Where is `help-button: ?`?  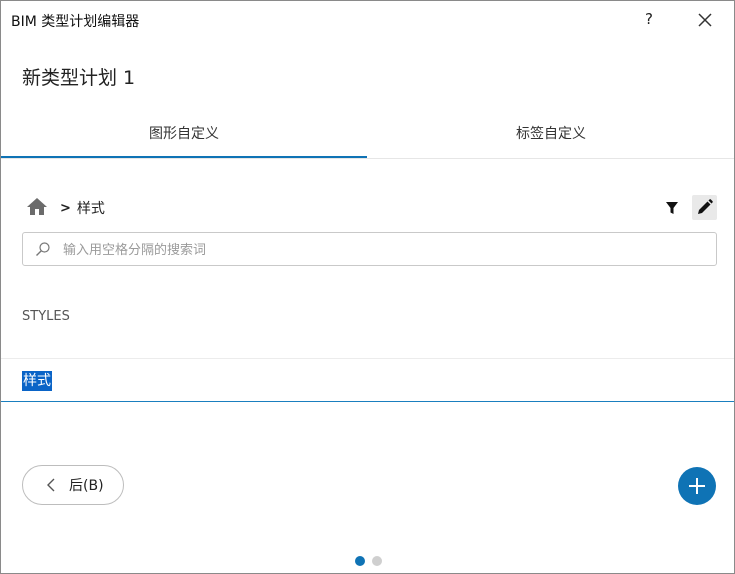
help-button: ? is located at coordinates (649, 19).